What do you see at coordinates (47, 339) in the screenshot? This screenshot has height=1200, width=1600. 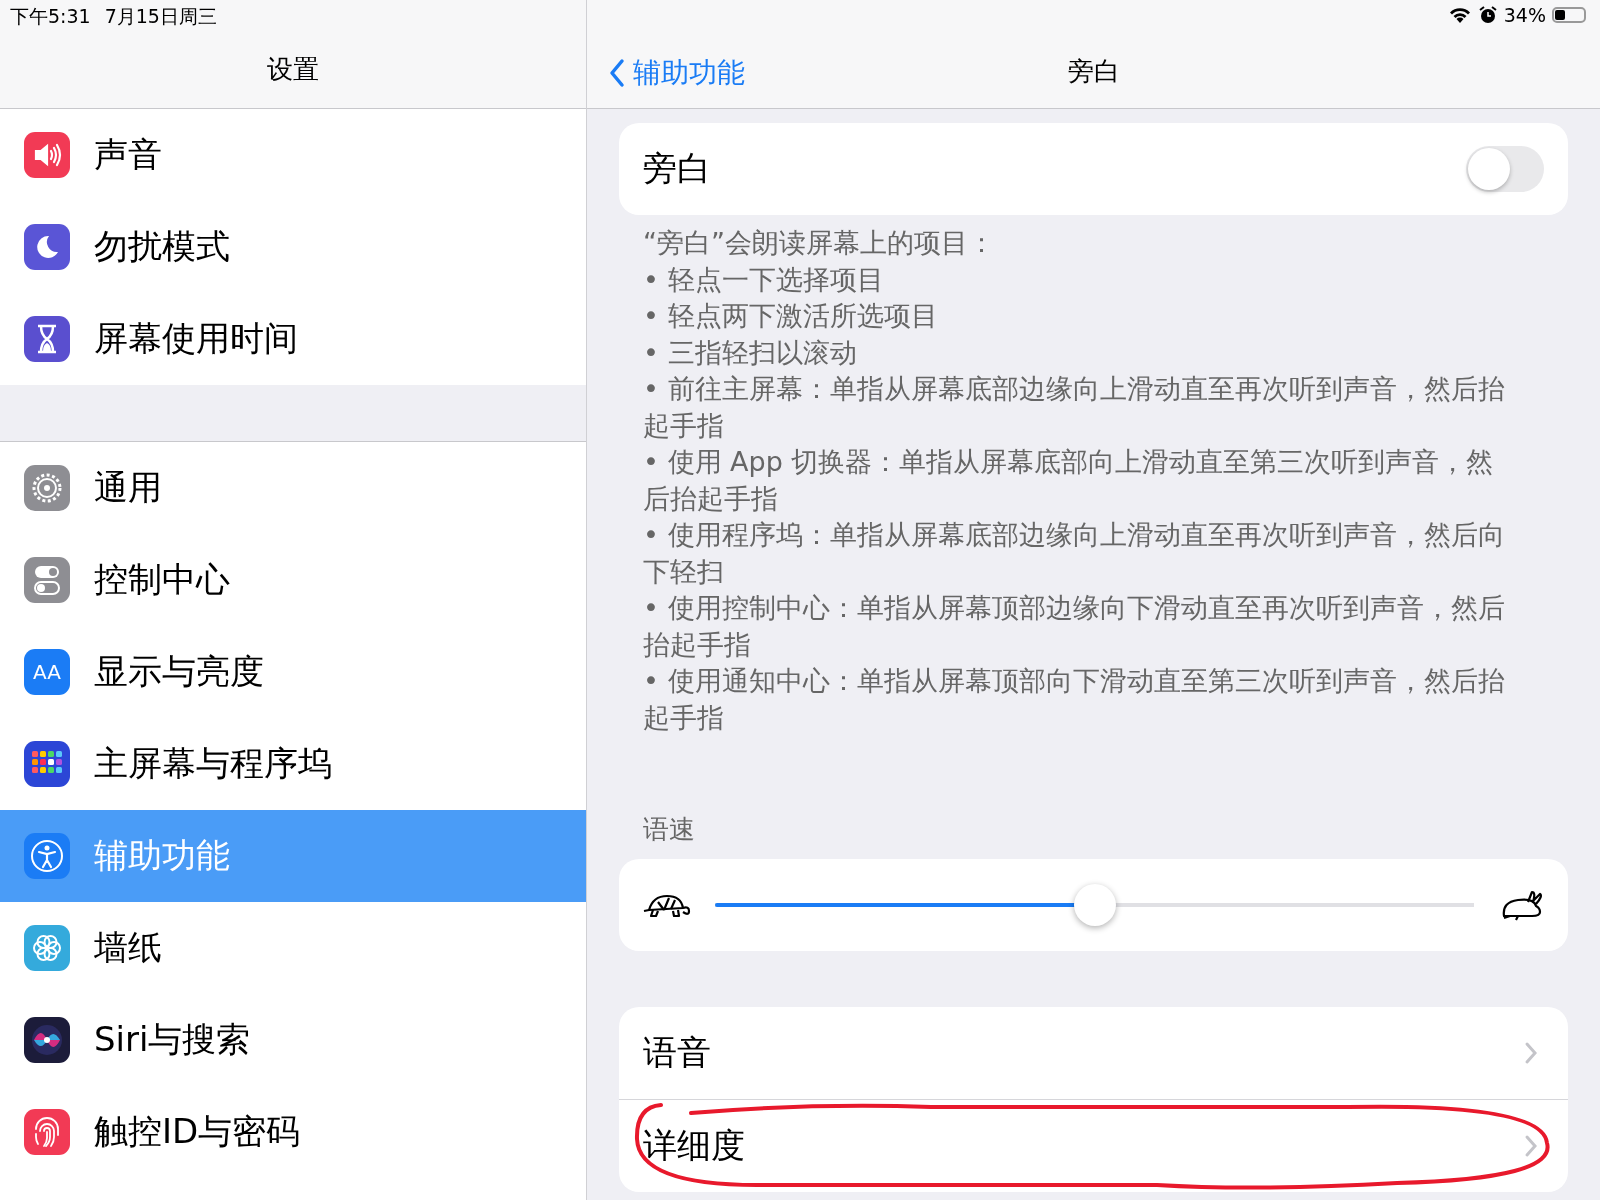 I see `hourglass-icon` at bounding box center [47, 339].